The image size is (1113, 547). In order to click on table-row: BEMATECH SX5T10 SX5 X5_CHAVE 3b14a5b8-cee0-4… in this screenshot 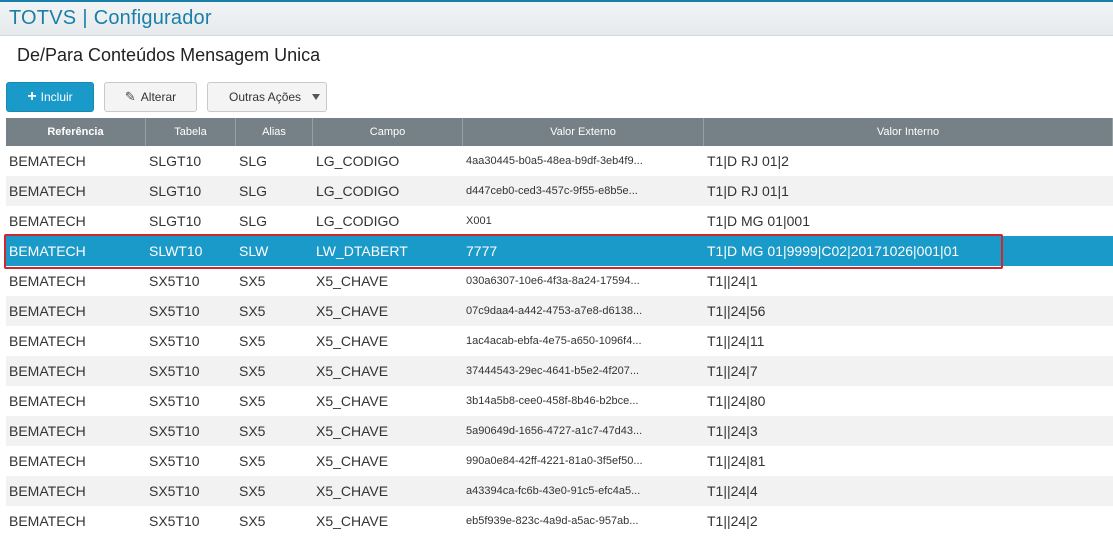, I will do `click(559, 401)`.